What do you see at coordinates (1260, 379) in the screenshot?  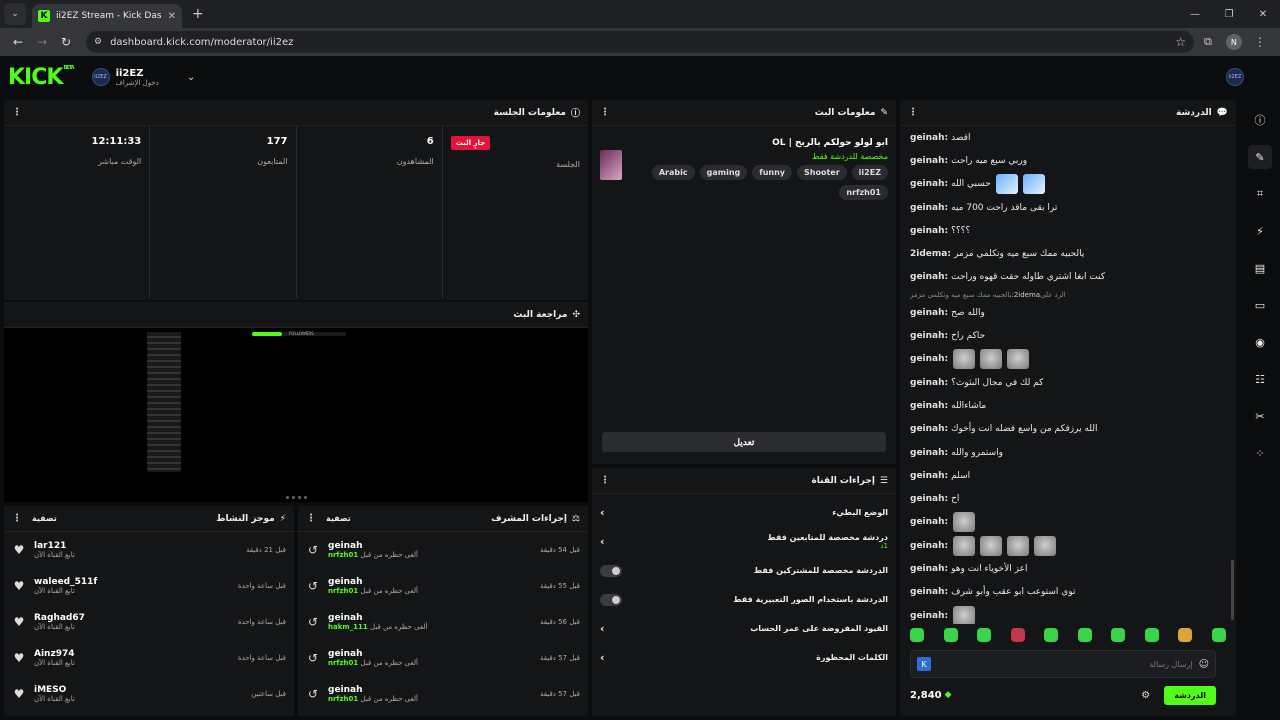 I see `layout-icon: ☷` at bounding box center [1260, 379].